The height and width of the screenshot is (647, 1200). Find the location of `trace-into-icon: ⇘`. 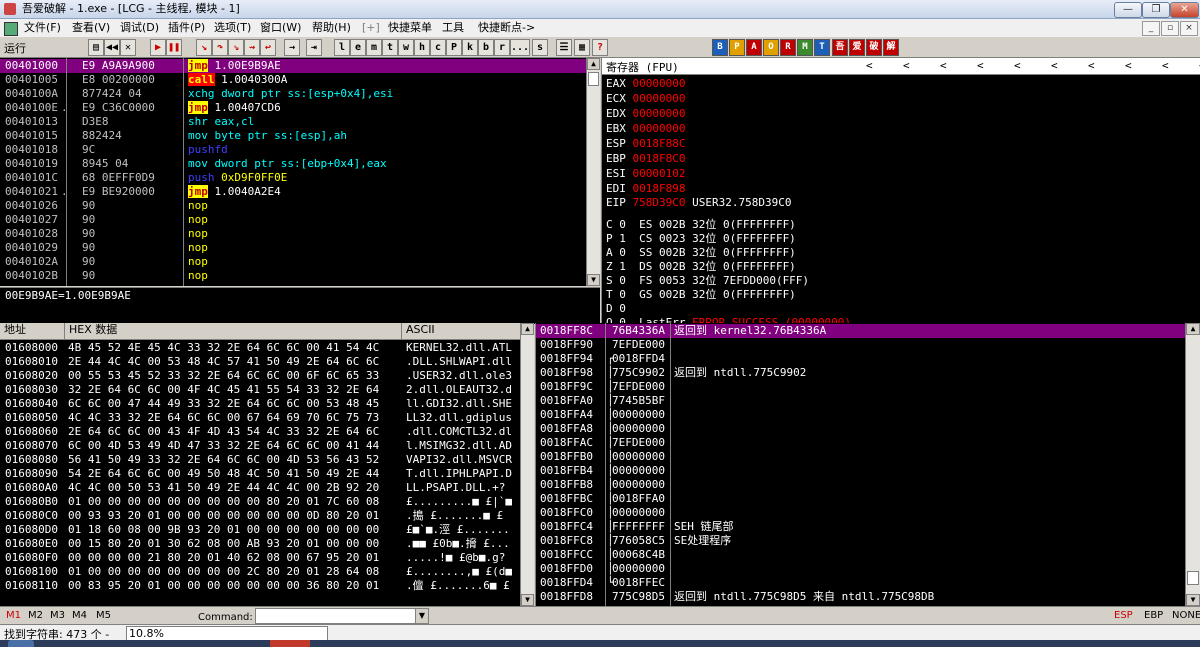

trace-into-icon: ⇘ is located at coordinates (236, 47).